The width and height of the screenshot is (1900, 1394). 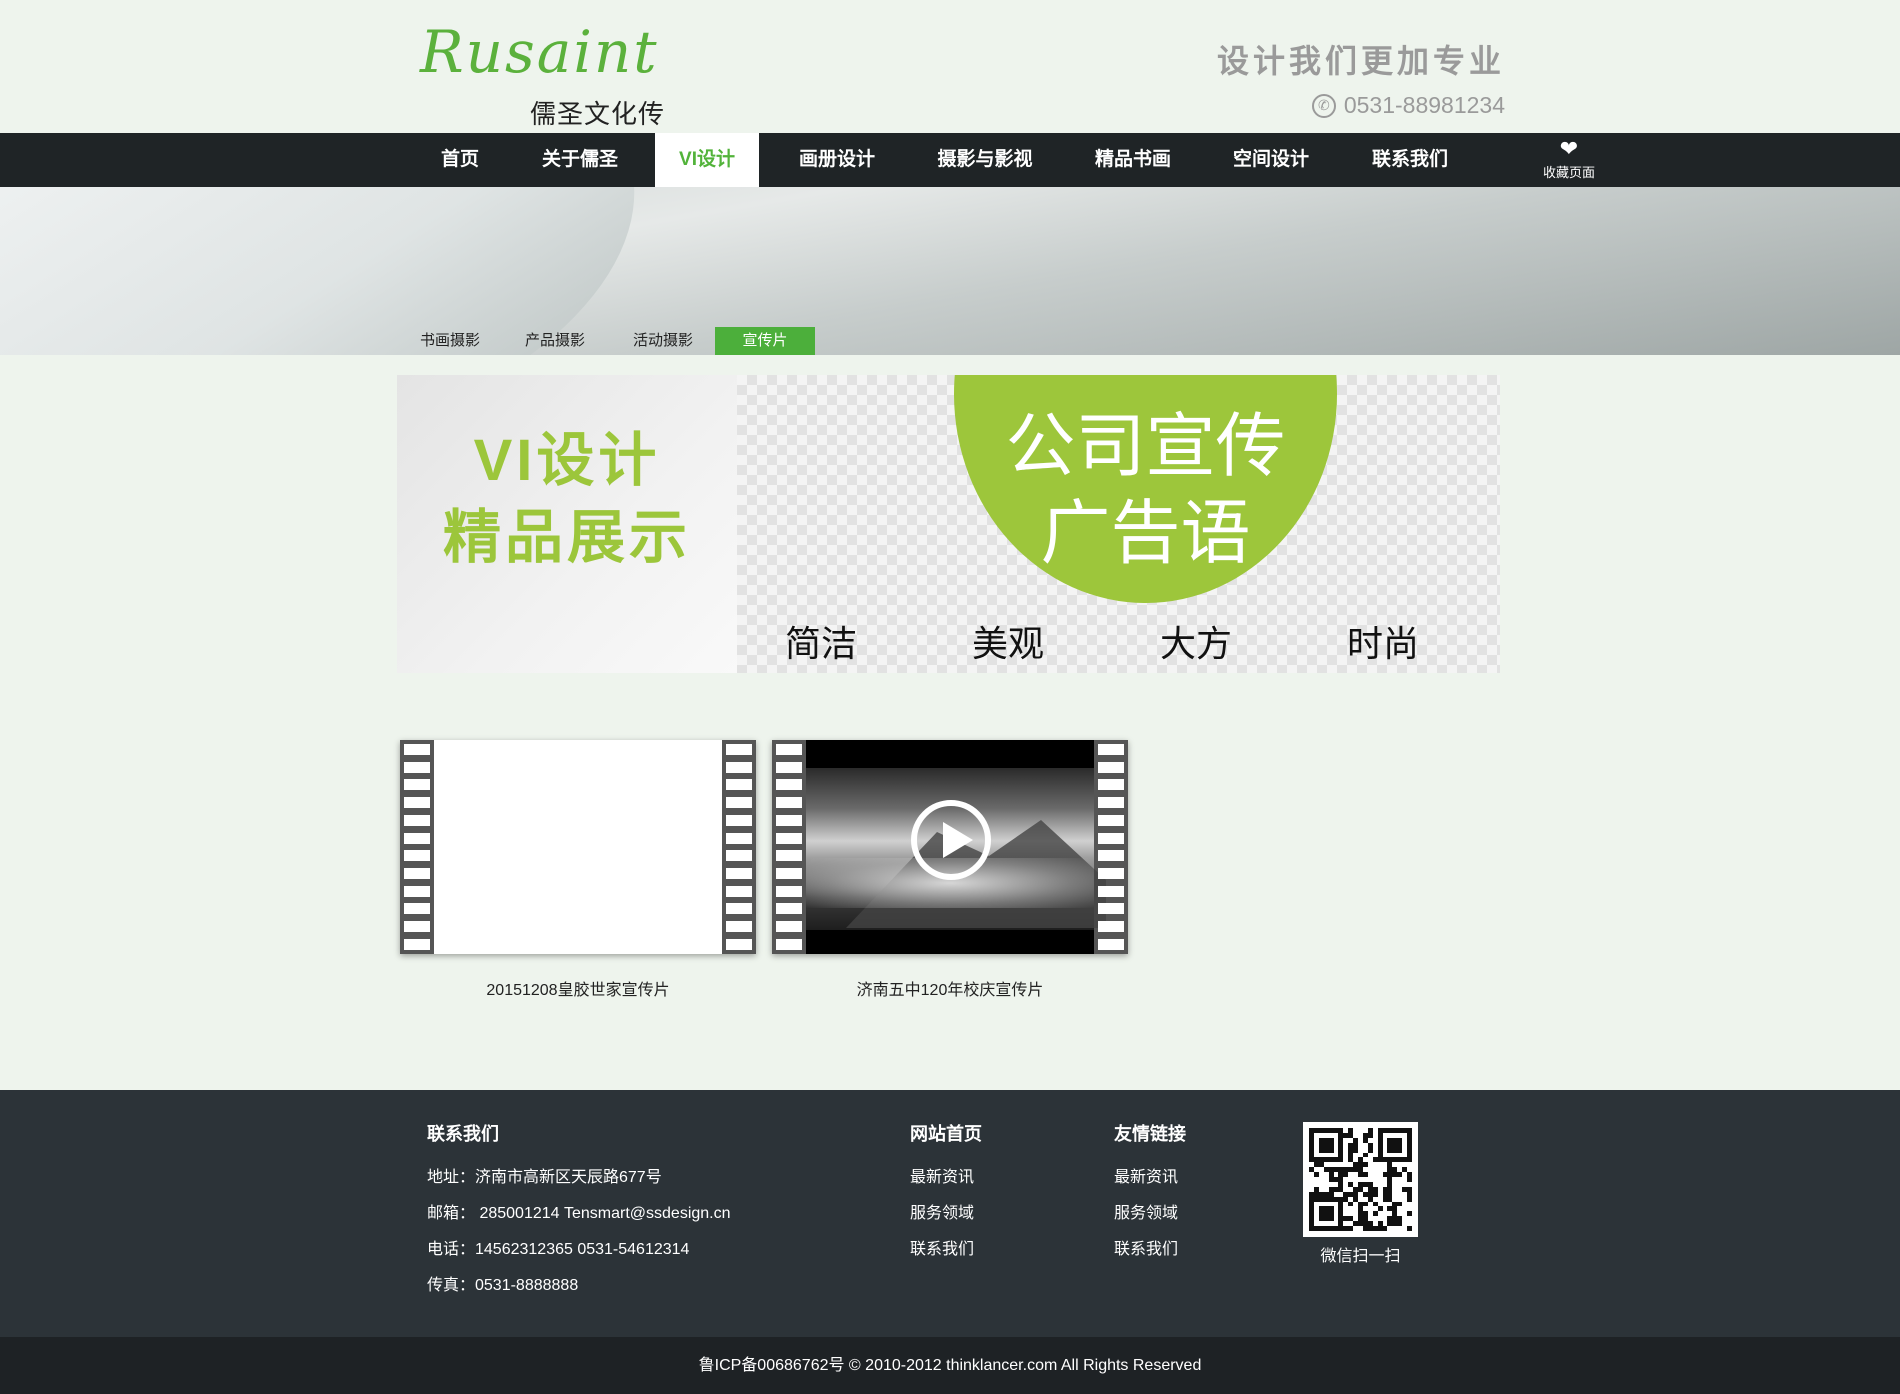 What do you see at coordinates (946, 1178) in the screenshot?
I see `footer-link-news: 最新资讯` at bounding box center [946, 1178].